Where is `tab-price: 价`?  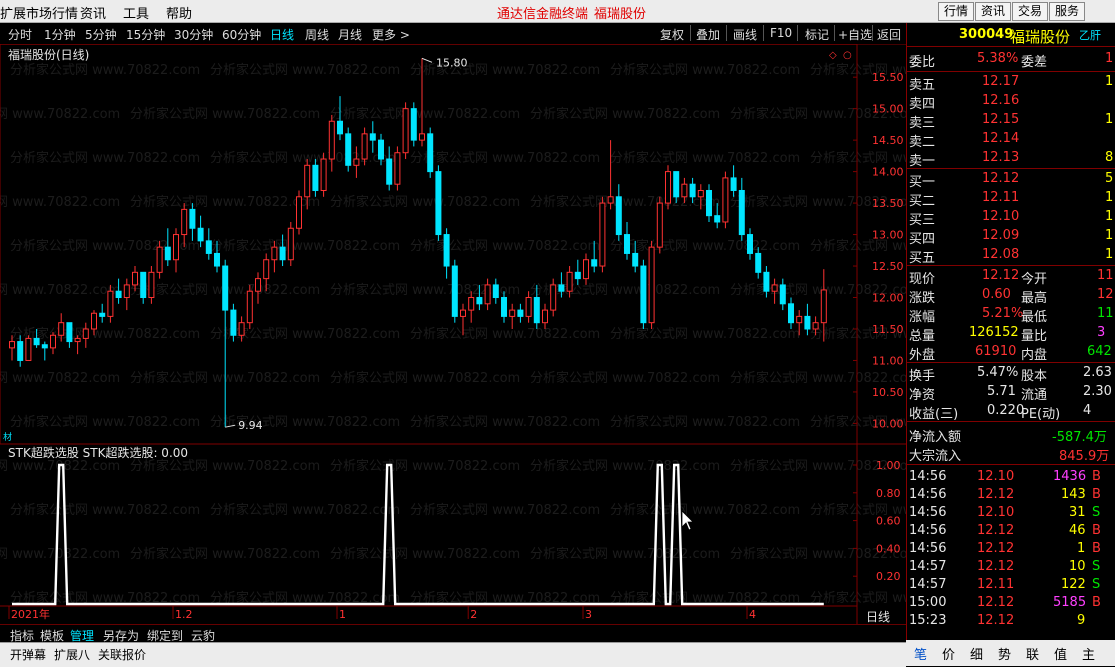
tab-price: 价 is located at coordinates (948, 653).